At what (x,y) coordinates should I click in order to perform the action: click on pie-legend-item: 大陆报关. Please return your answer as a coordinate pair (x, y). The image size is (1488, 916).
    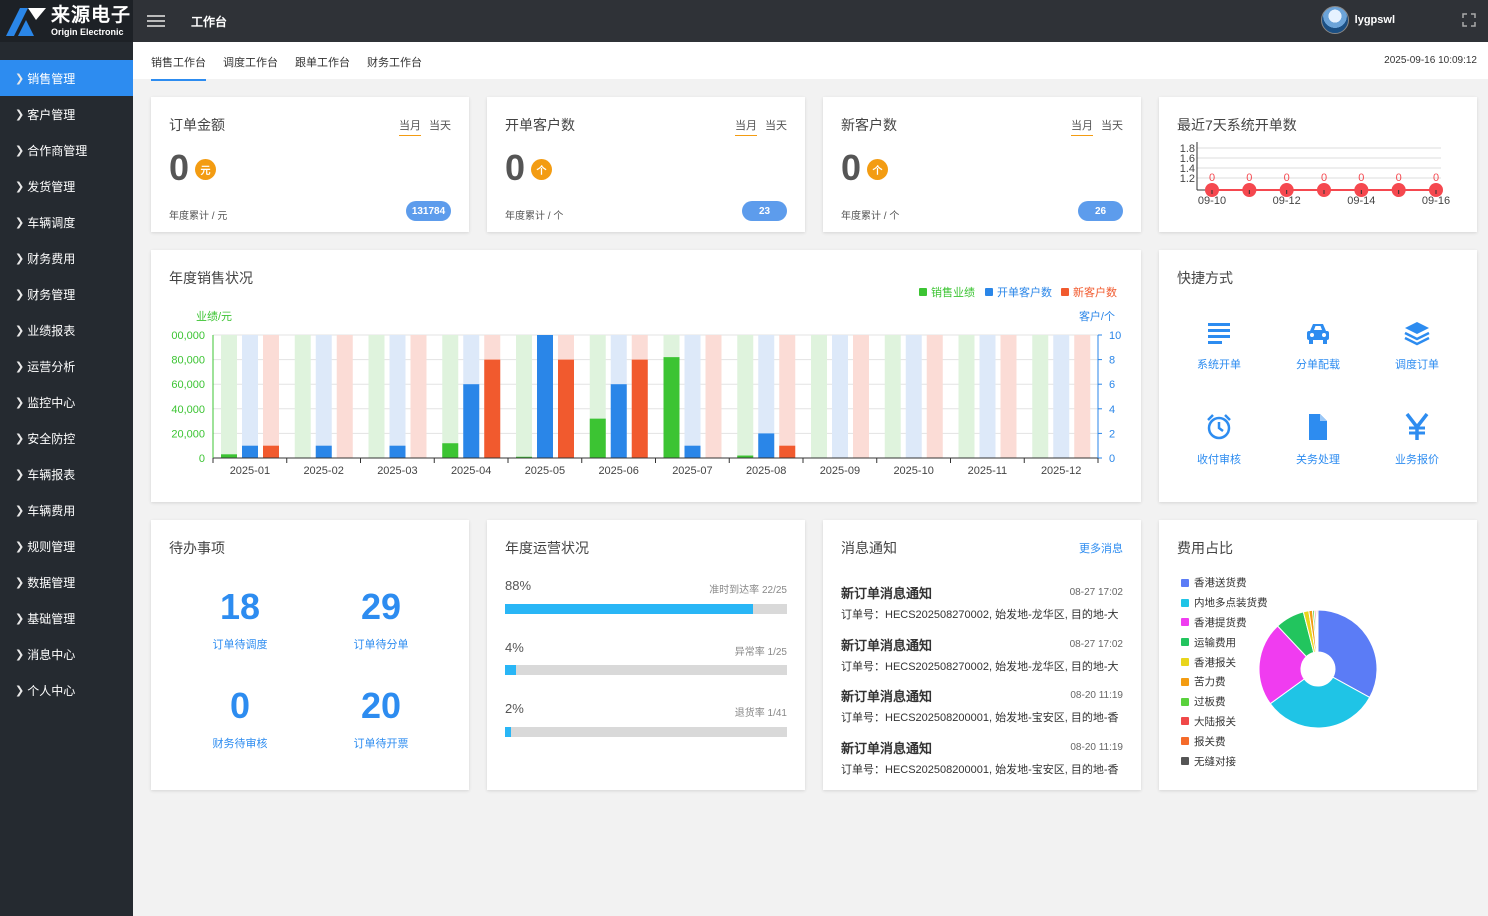
    Looking at the image, I should click on (1224, 722).